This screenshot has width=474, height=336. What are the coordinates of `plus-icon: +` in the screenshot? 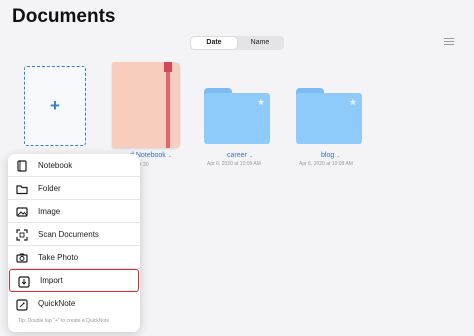 It's located at (55, 105).